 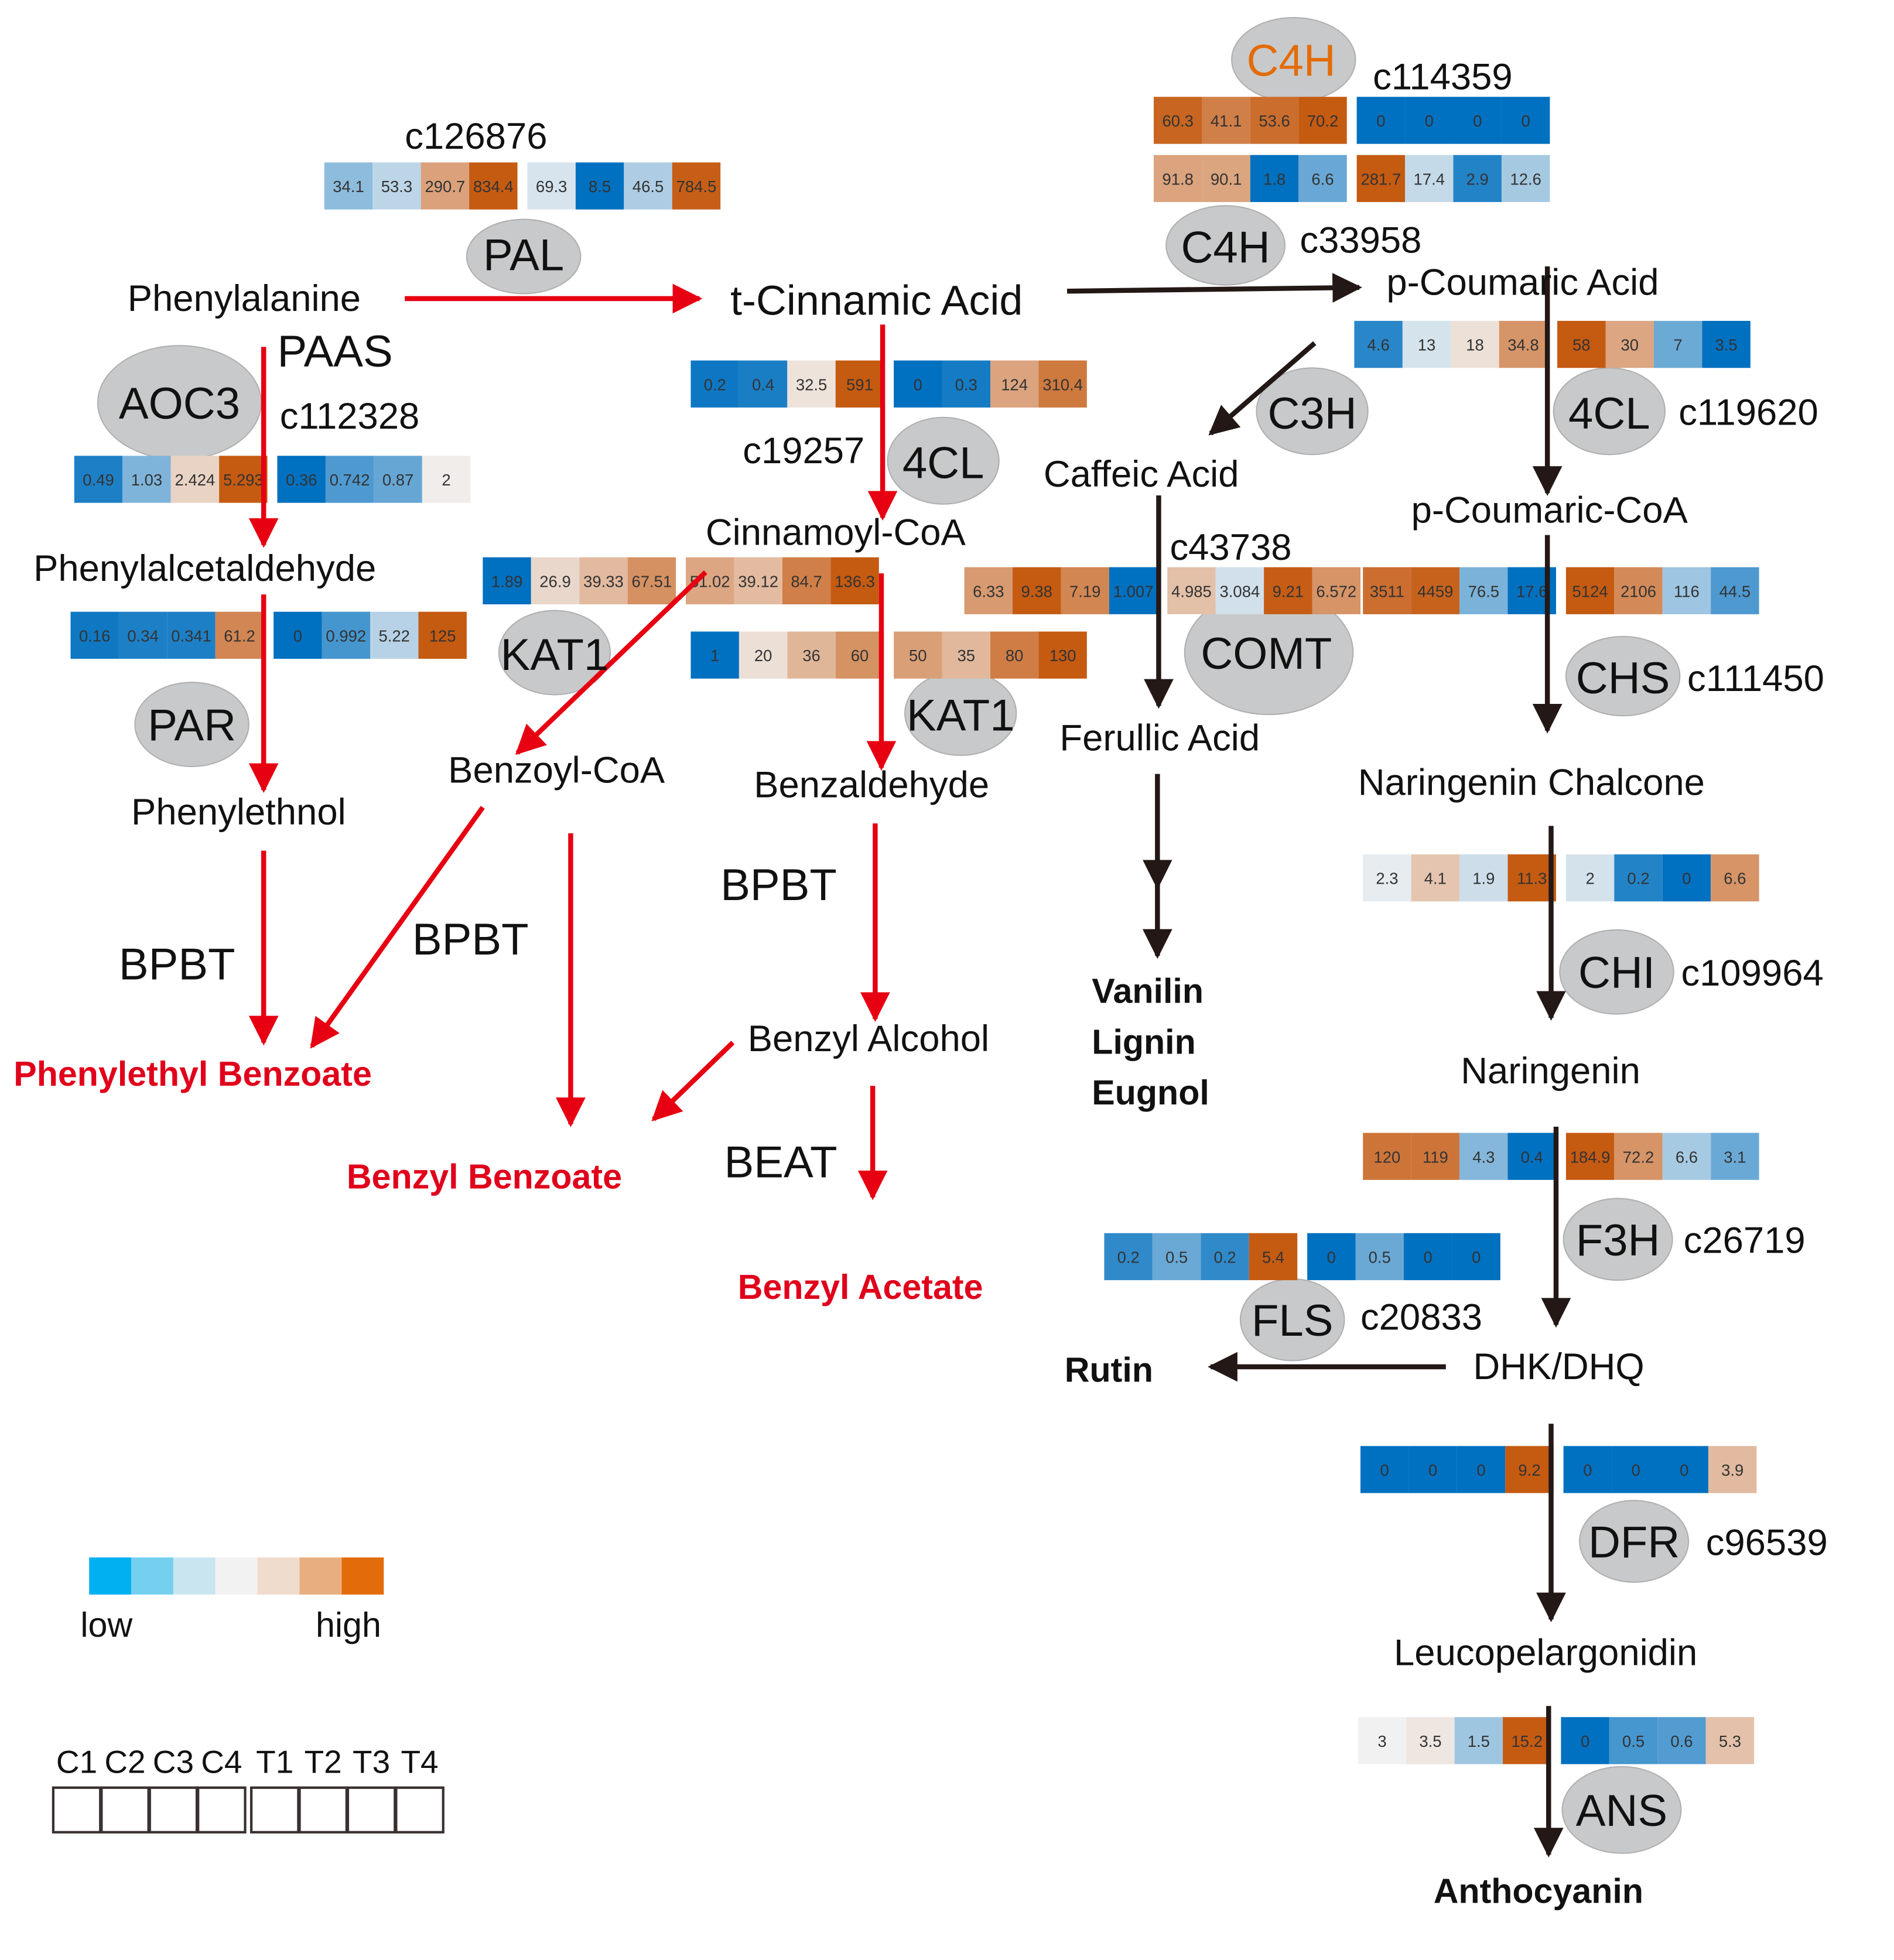 I want to click on heatmap-cell-value: 1.5, so click(x=1479, y=1741).